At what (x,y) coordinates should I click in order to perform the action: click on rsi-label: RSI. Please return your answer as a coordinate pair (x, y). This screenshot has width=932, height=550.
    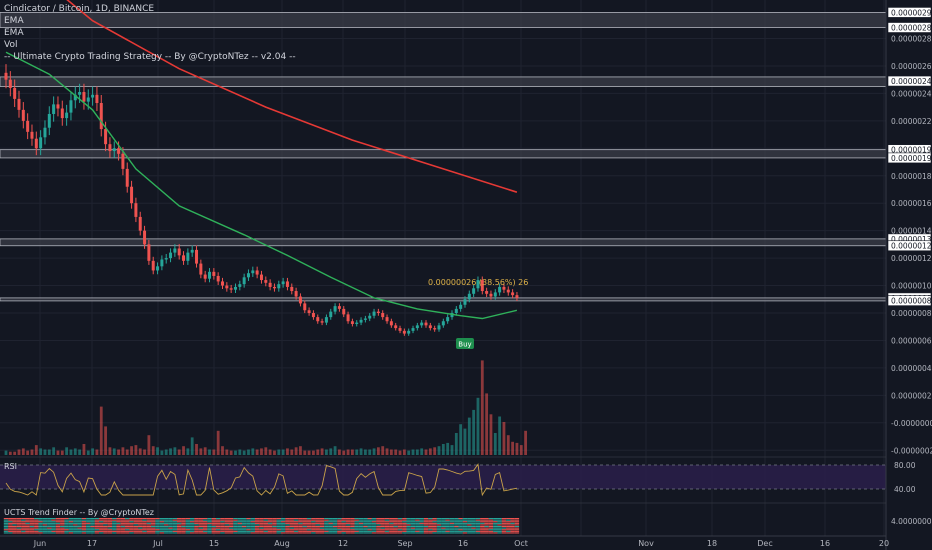
    Looking at the image, I should click on (10, 466).